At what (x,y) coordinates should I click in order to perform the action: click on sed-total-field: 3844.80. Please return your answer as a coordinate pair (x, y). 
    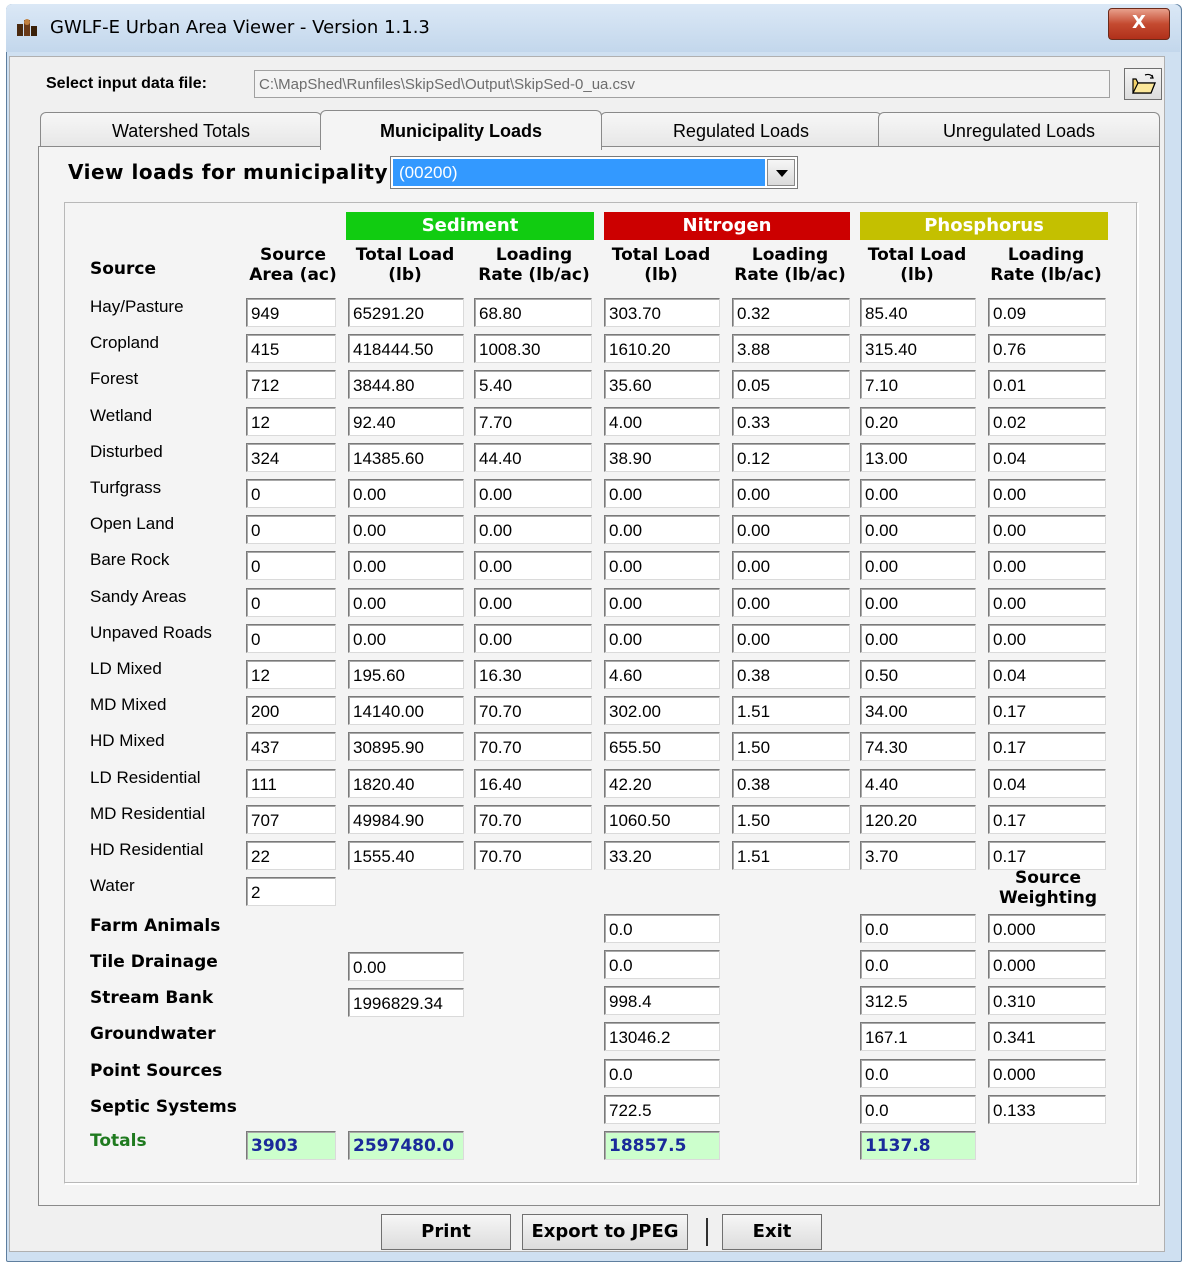
    Looking at the image, I should click on (406, 384).